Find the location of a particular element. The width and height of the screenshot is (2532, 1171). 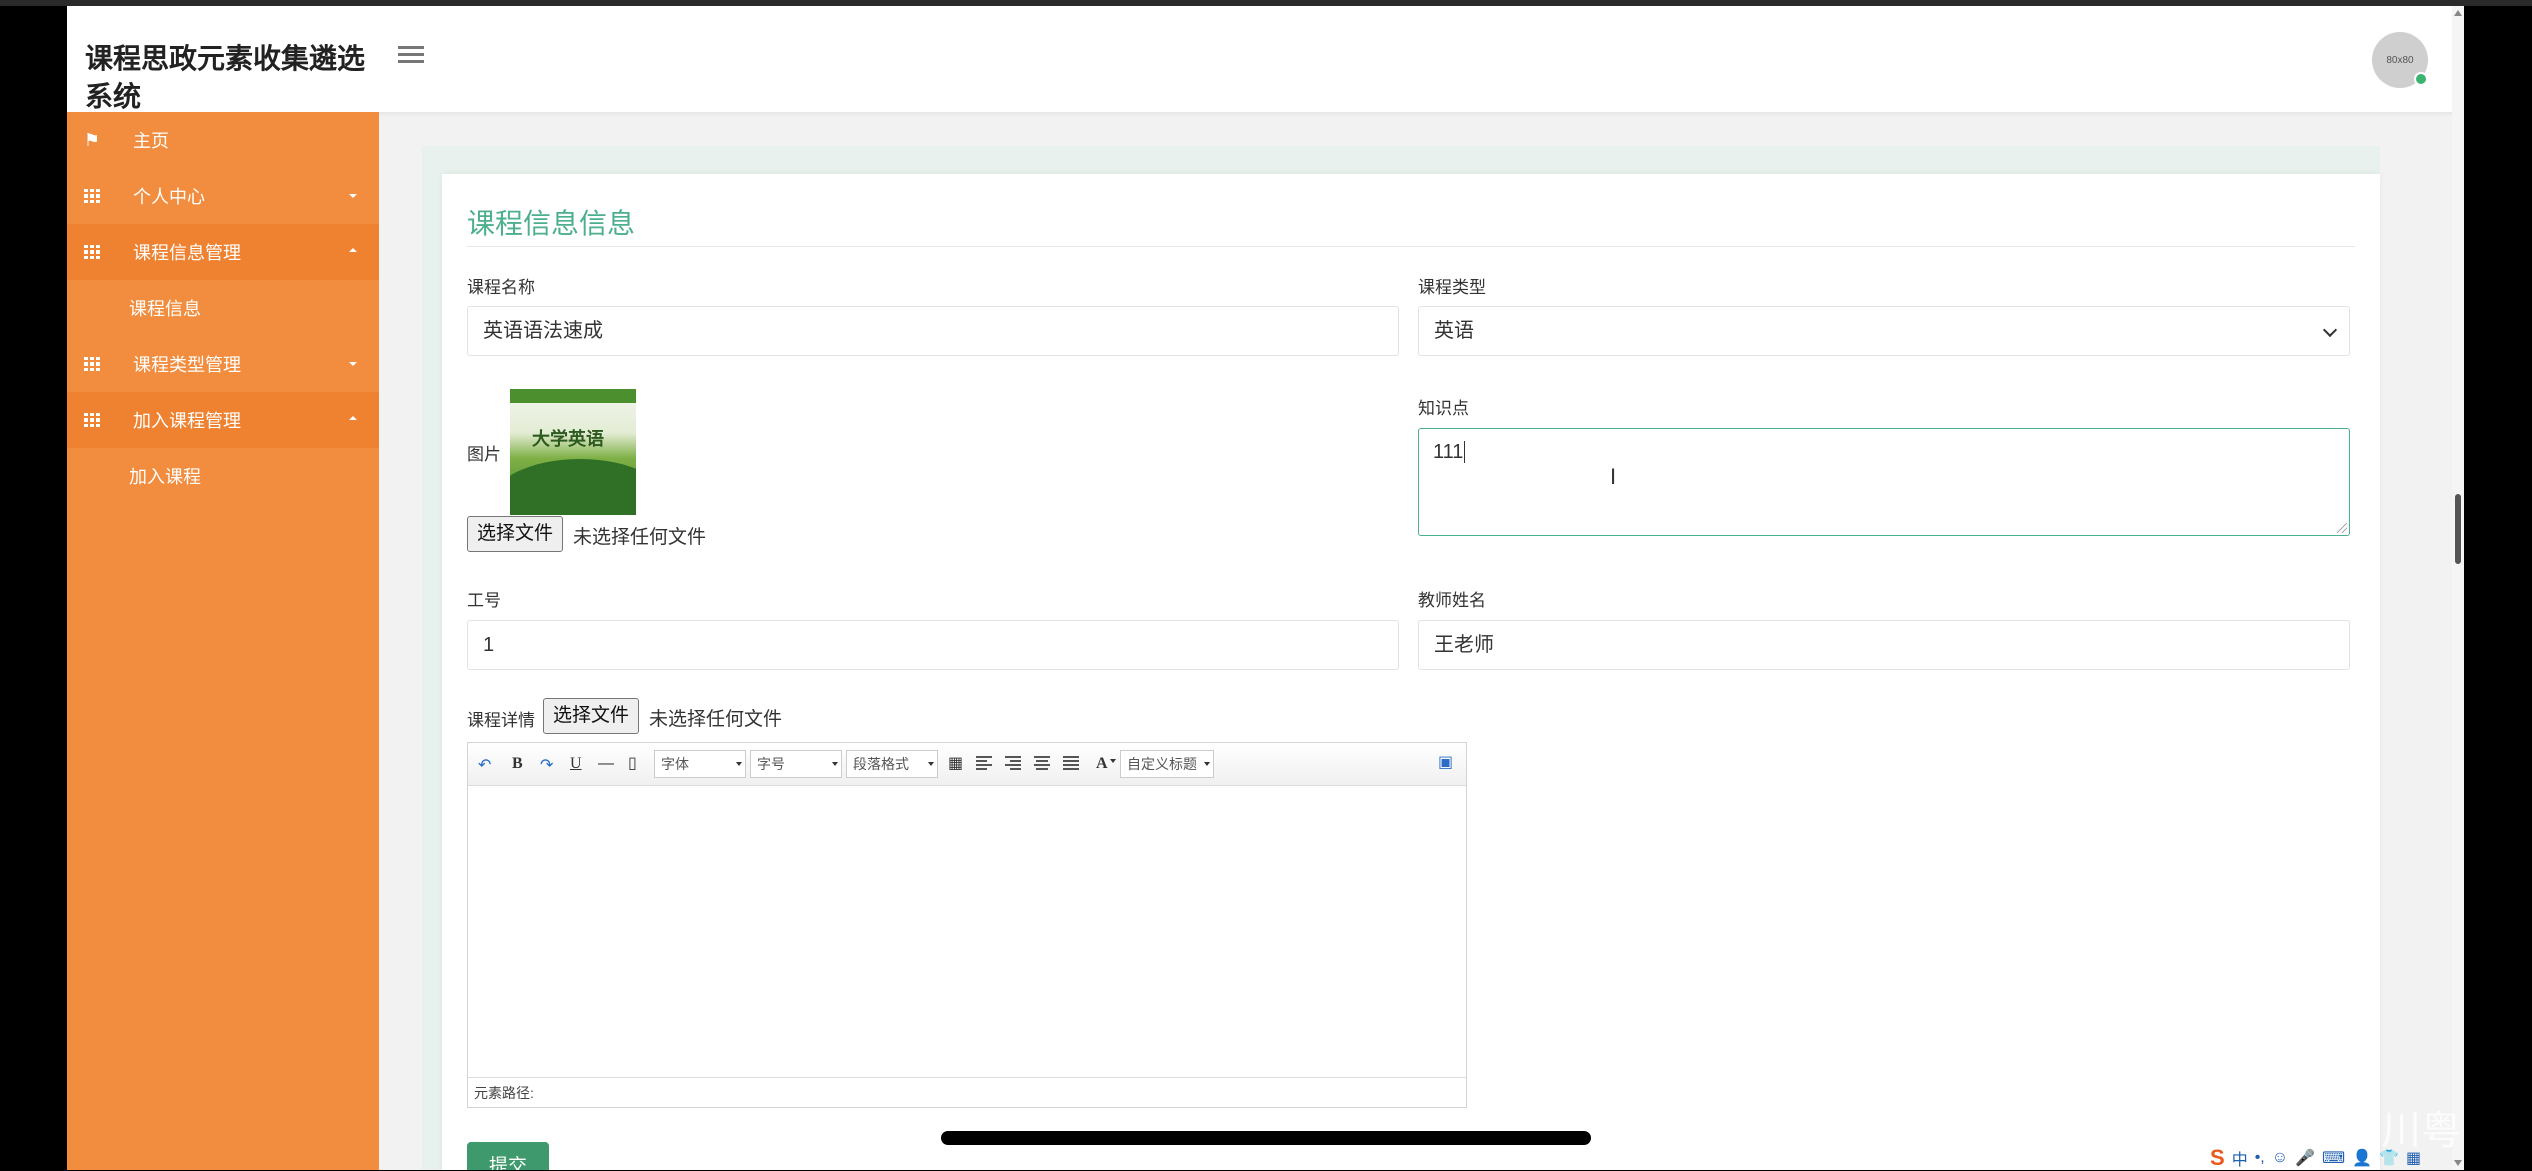

course-name-input: 英语语法速成 is located at coordinates (933, 331).